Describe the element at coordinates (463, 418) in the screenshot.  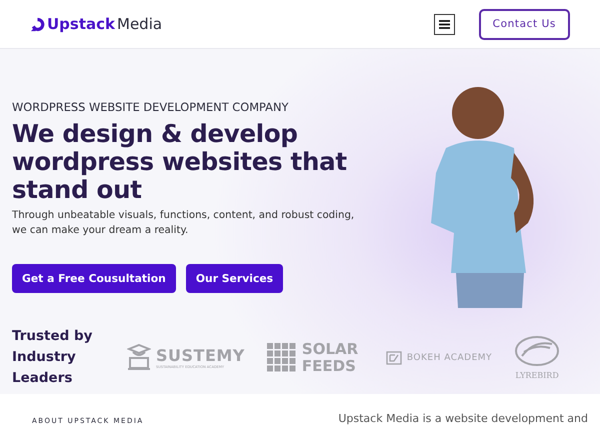
I see `about-intro: Upstack Media is a website development and` at that location.